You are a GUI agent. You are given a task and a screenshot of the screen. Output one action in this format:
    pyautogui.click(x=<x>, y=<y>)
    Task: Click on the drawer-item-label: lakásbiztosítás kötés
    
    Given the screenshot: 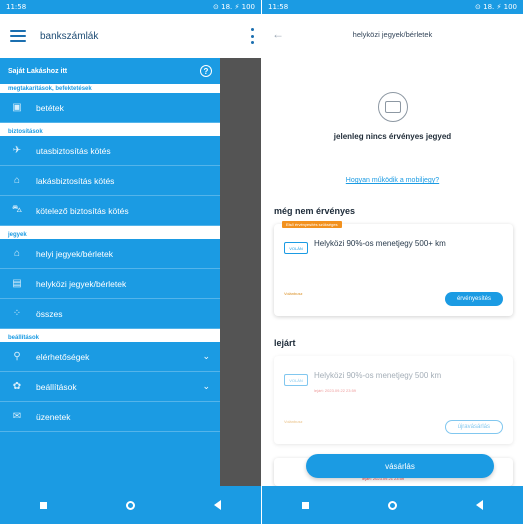 What is the action you would take?
    pyautogui.click(x=75, y=180)
    